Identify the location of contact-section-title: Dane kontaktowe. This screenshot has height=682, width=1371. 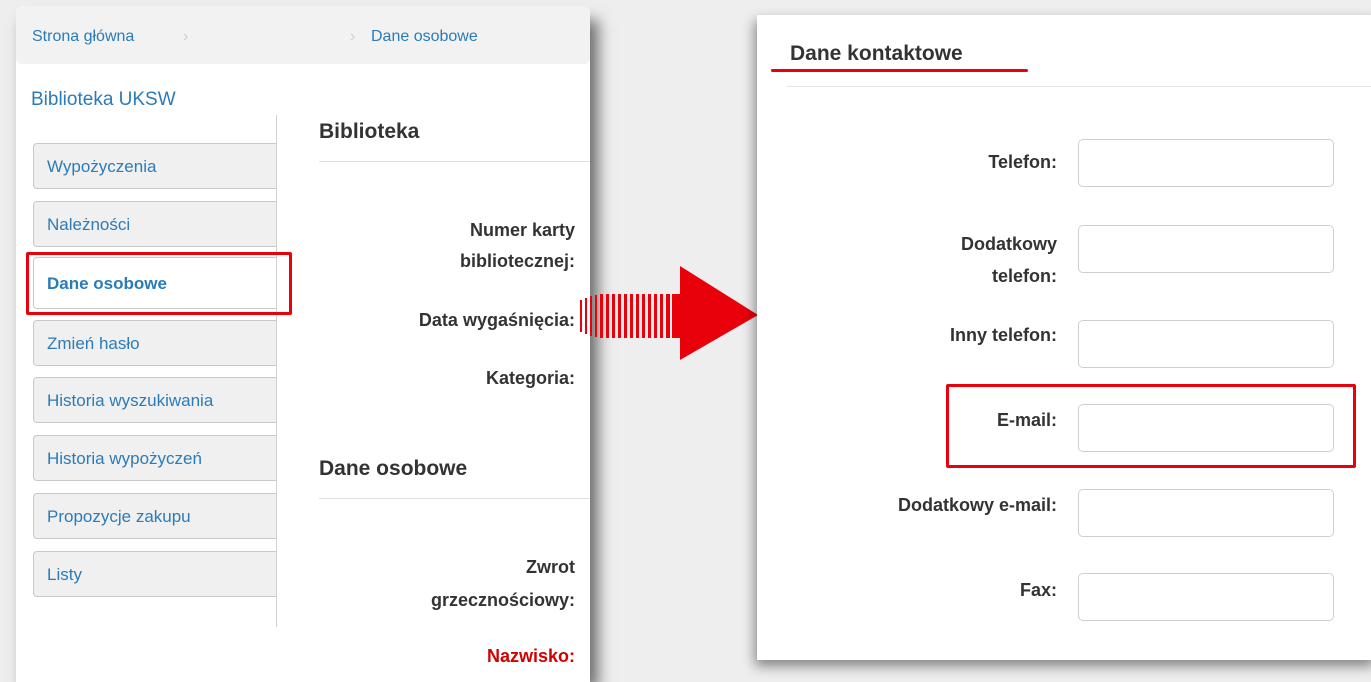
(876, 53).